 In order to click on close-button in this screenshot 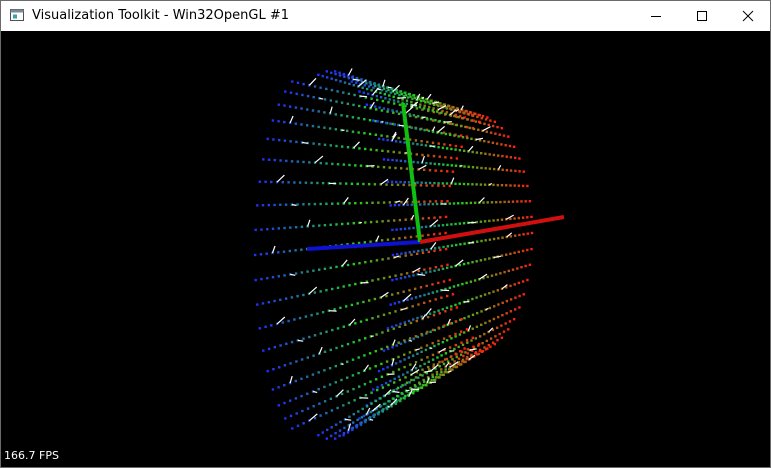, I will do `click(748, 16)`.